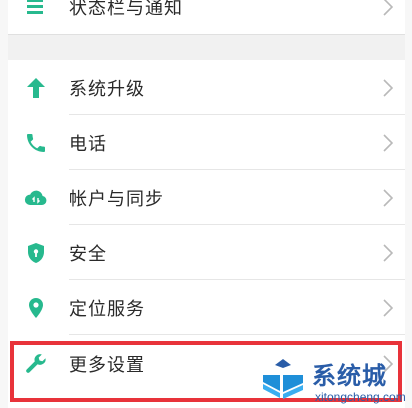  What do you see at coordinates (206, 364) in the screenshot?
I see `row-more-settings: 更多设置` at bounding box center [206, 364].